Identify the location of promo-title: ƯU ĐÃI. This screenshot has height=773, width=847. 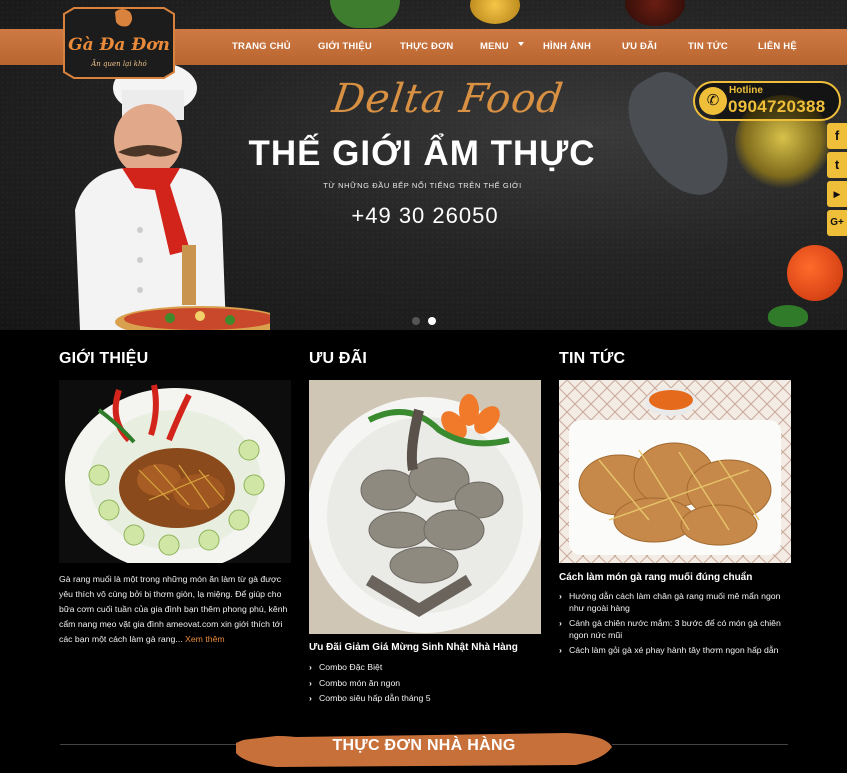
(338, 358).